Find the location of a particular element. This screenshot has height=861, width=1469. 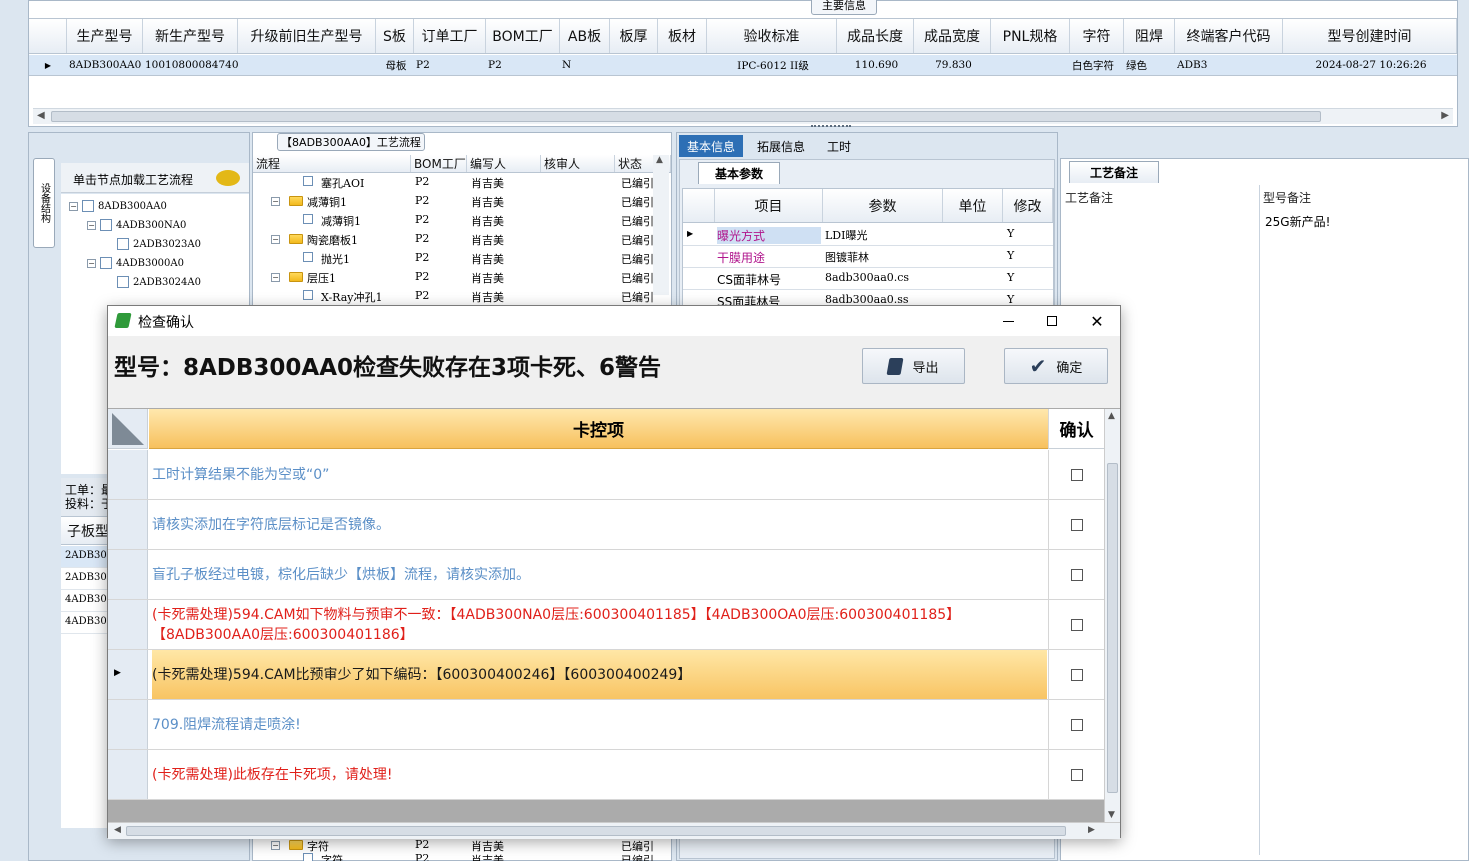

flow-panel-title: 【8ADB300AA0】工艺流程 is located at coordinates (351, 142).